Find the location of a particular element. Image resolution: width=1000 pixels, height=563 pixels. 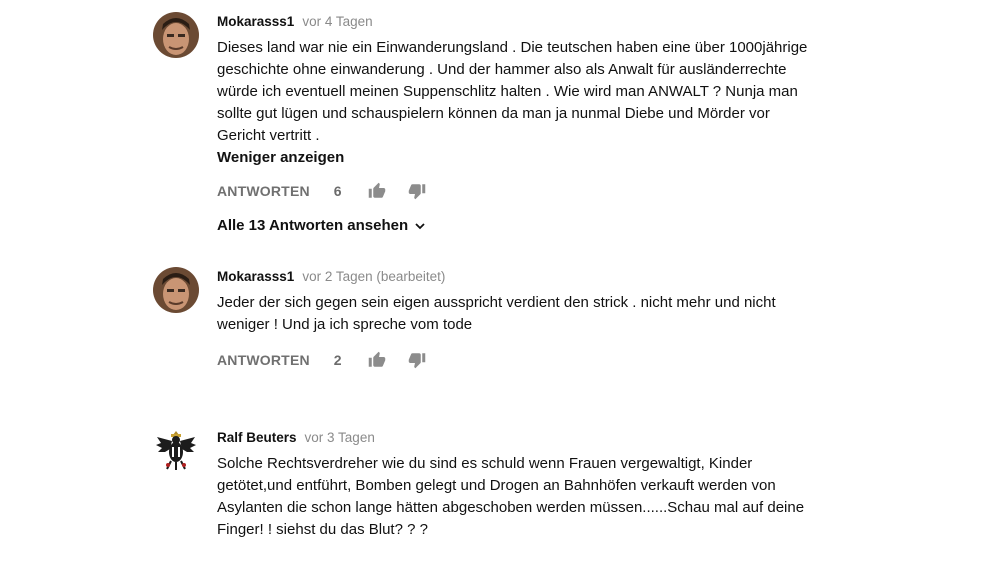

comment-text-line: weniger ! Und ja ich spreche vom tode is located at coordinates (345, 324).